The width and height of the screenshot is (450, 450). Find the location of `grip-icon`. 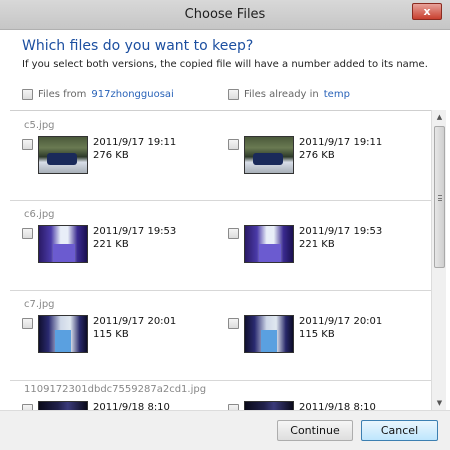

grip-icon is located at coordinates (440, 198).